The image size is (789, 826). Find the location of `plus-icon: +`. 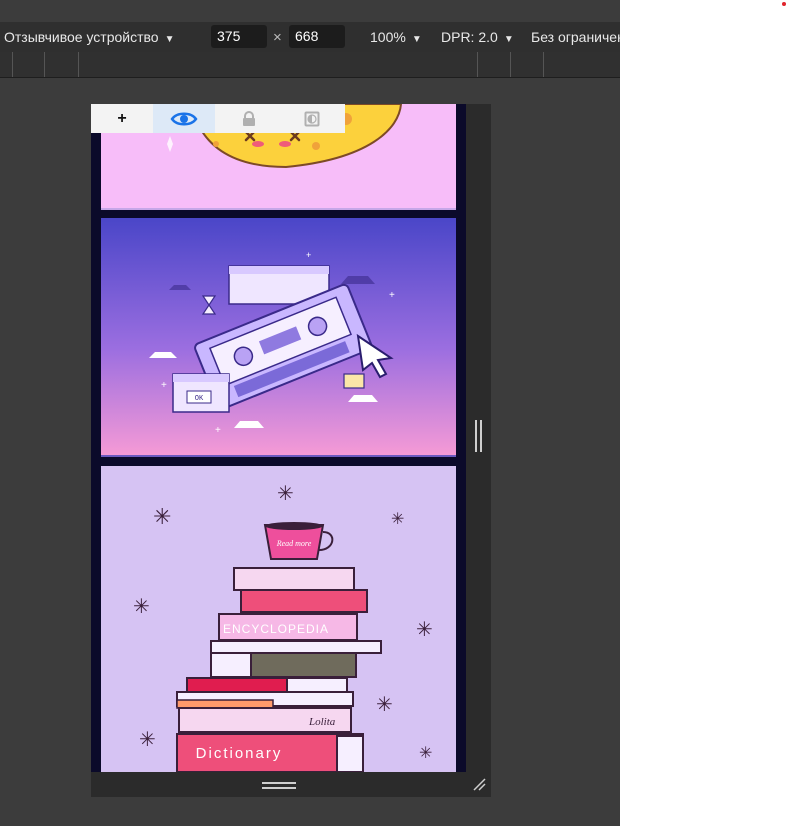

plus-icon: + is located at coordinates (122, 118).